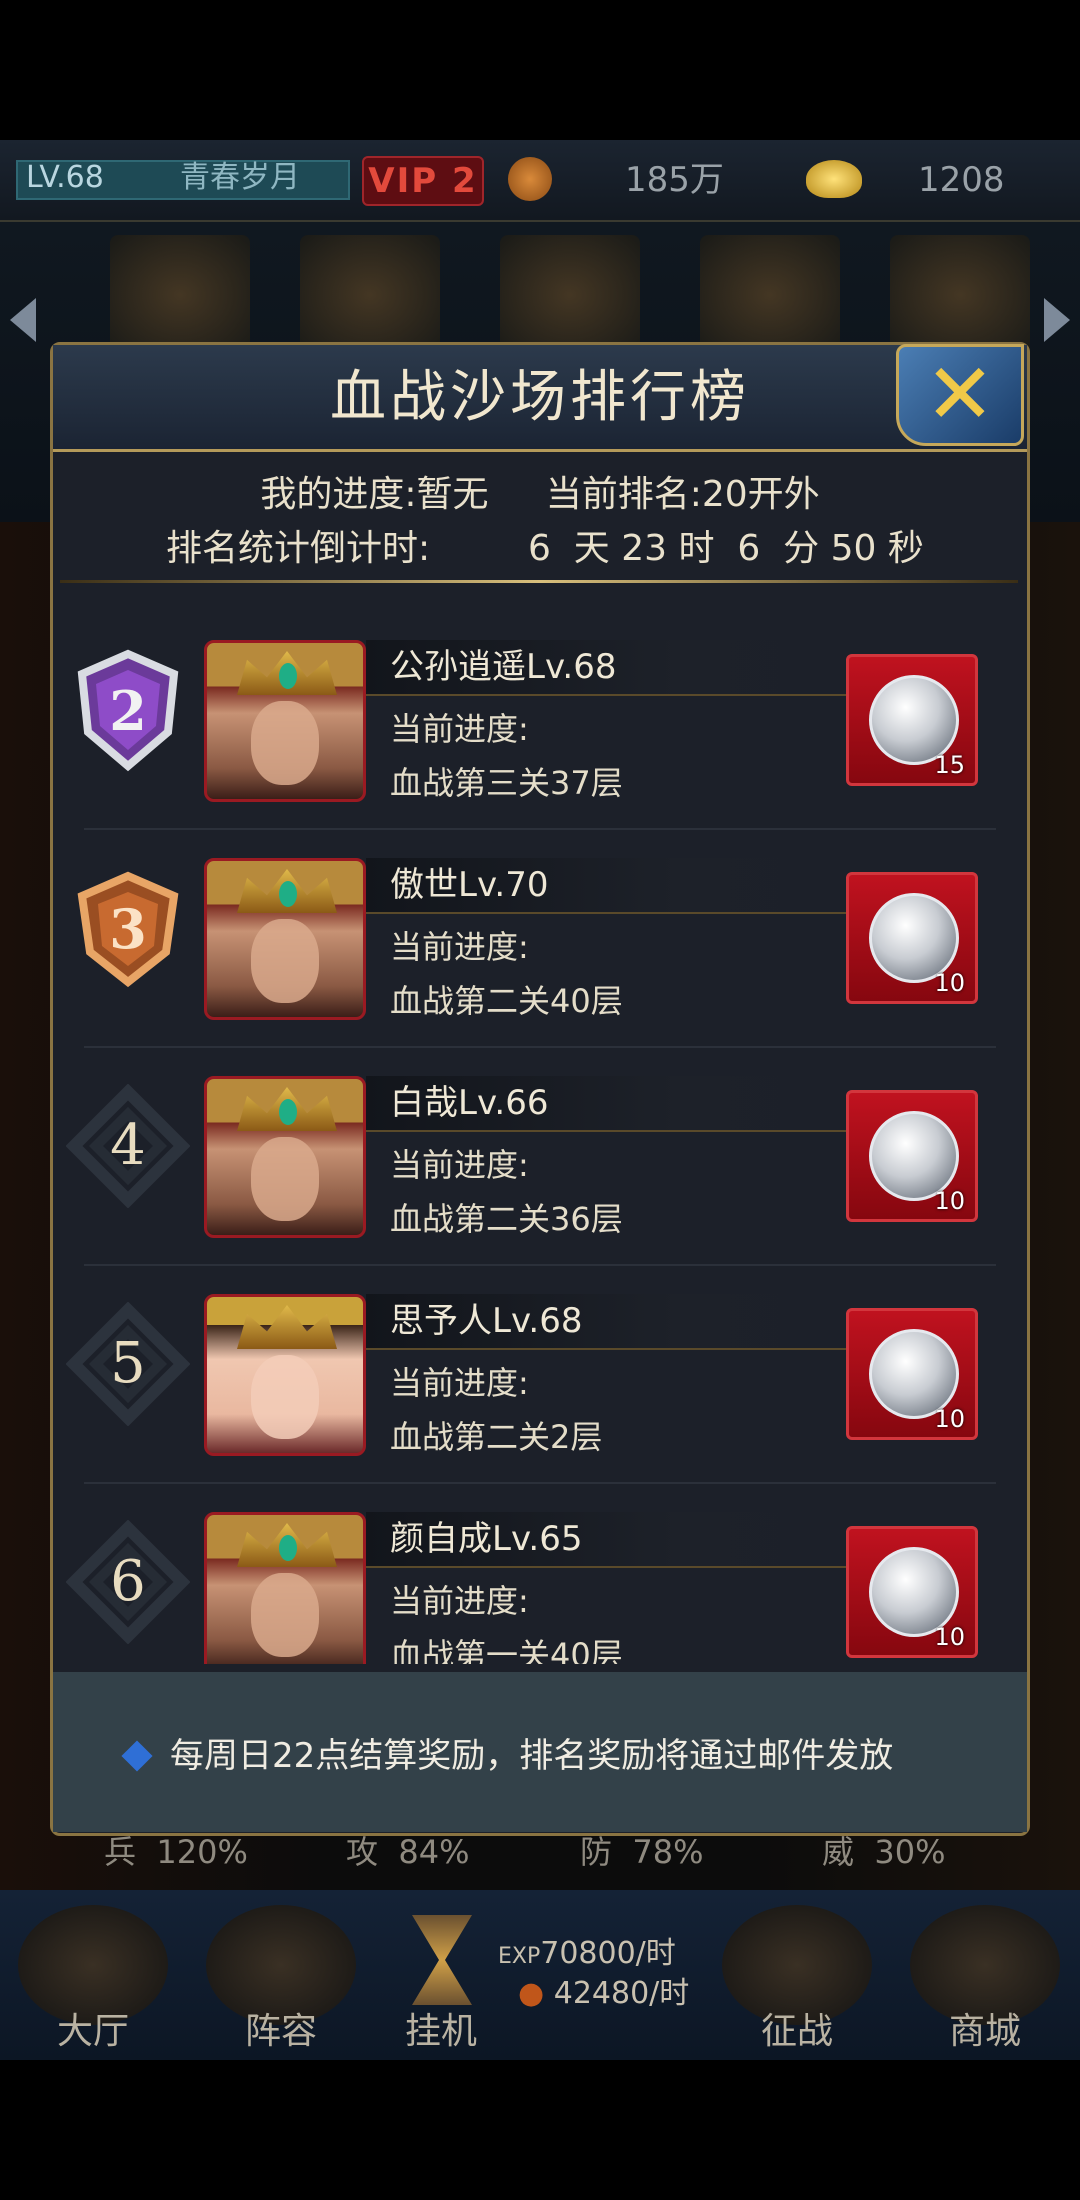 The width and height of the screenshot is (1080, 2200). Describe the element at coordinates (539, 581) in the screenshot. I see `divider` at that location.